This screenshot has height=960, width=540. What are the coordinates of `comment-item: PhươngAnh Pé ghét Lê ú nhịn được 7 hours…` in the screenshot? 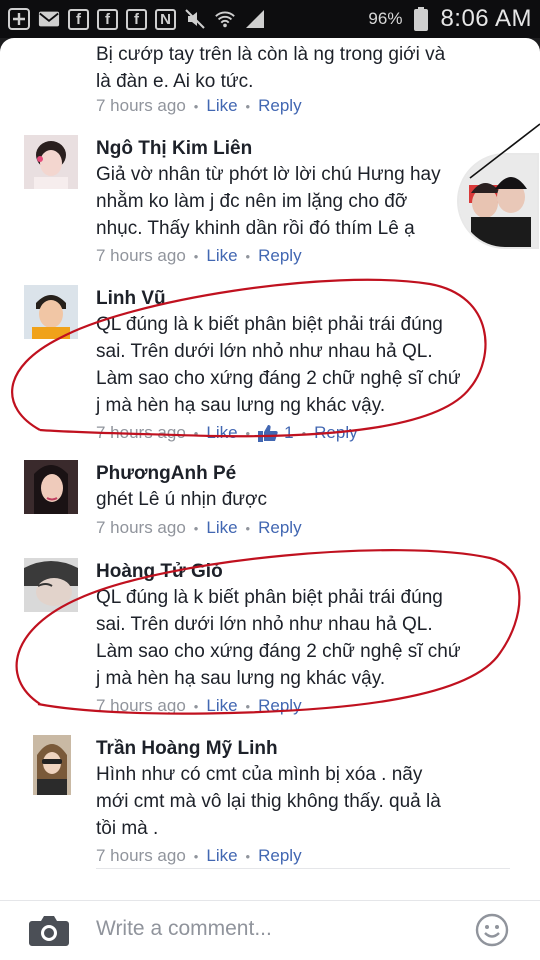 It's located at (270, 503).